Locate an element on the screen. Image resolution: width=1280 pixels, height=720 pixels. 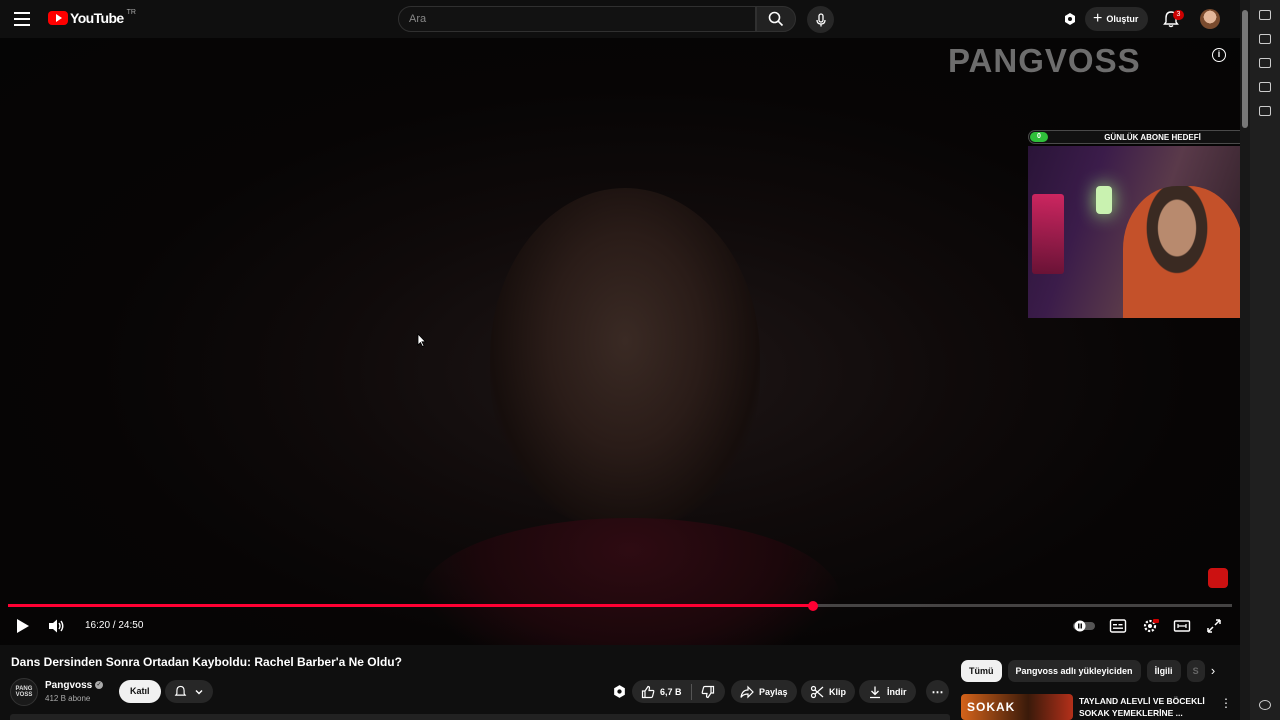
channel-watermark: PANGVOSS is located at coordinates (1044, 60).